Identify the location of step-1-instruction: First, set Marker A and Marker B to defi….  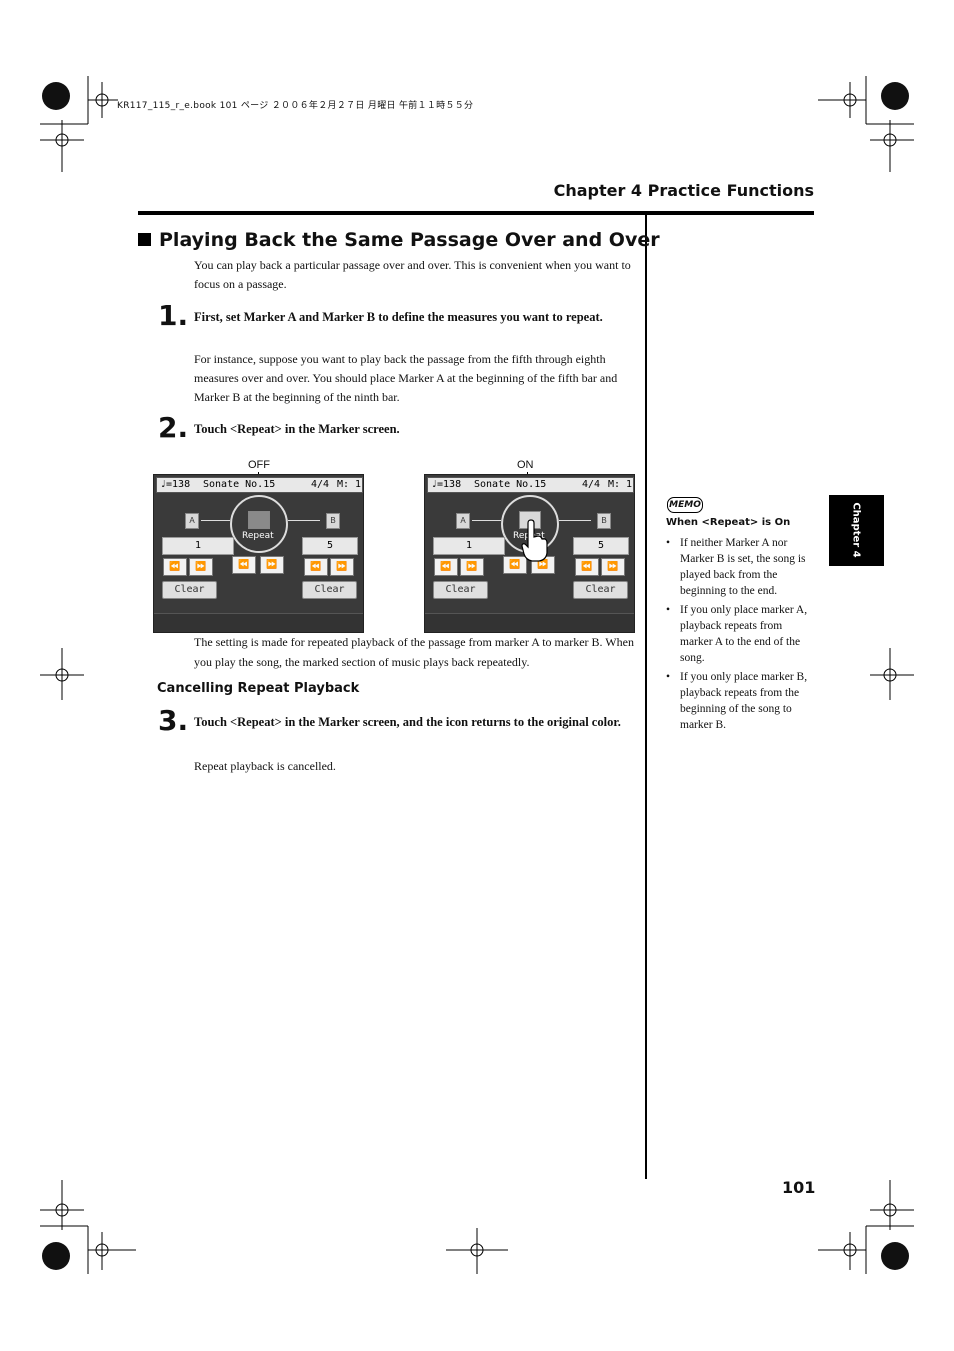
(398, 317).